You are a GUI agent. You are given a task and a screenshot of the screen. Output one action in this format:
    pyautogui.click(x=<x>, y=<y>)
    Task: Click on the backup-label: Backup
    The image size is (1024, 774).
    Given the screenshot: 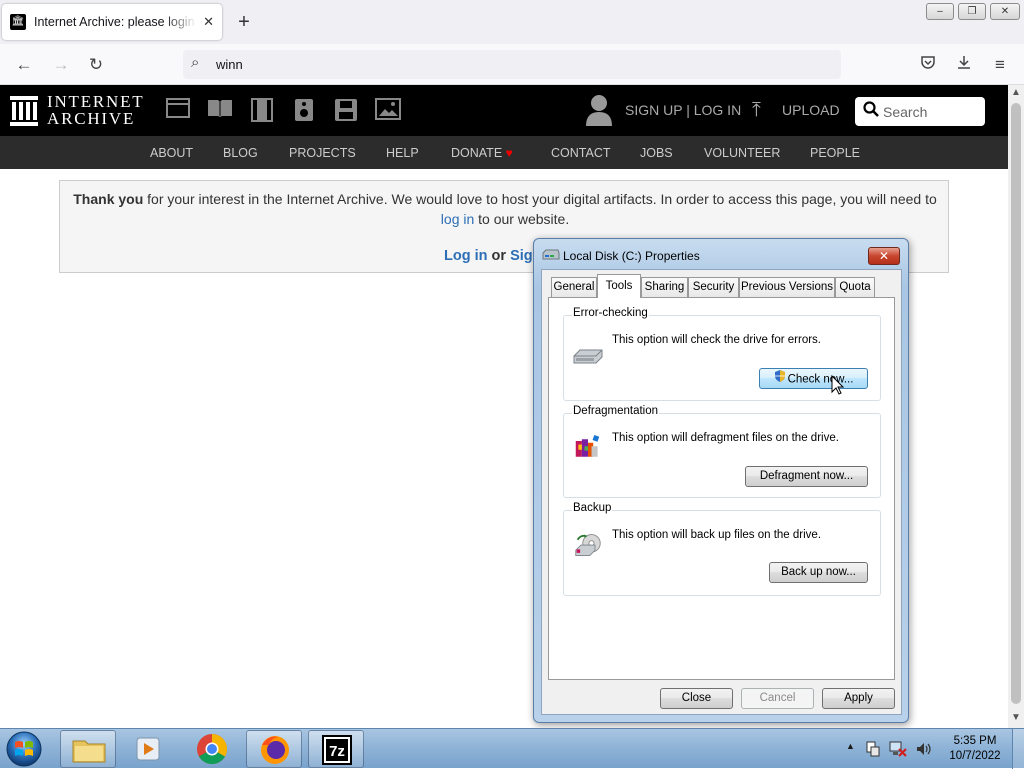 What is the action you would take?
    pyautogui.click(x=592, y=508)
    